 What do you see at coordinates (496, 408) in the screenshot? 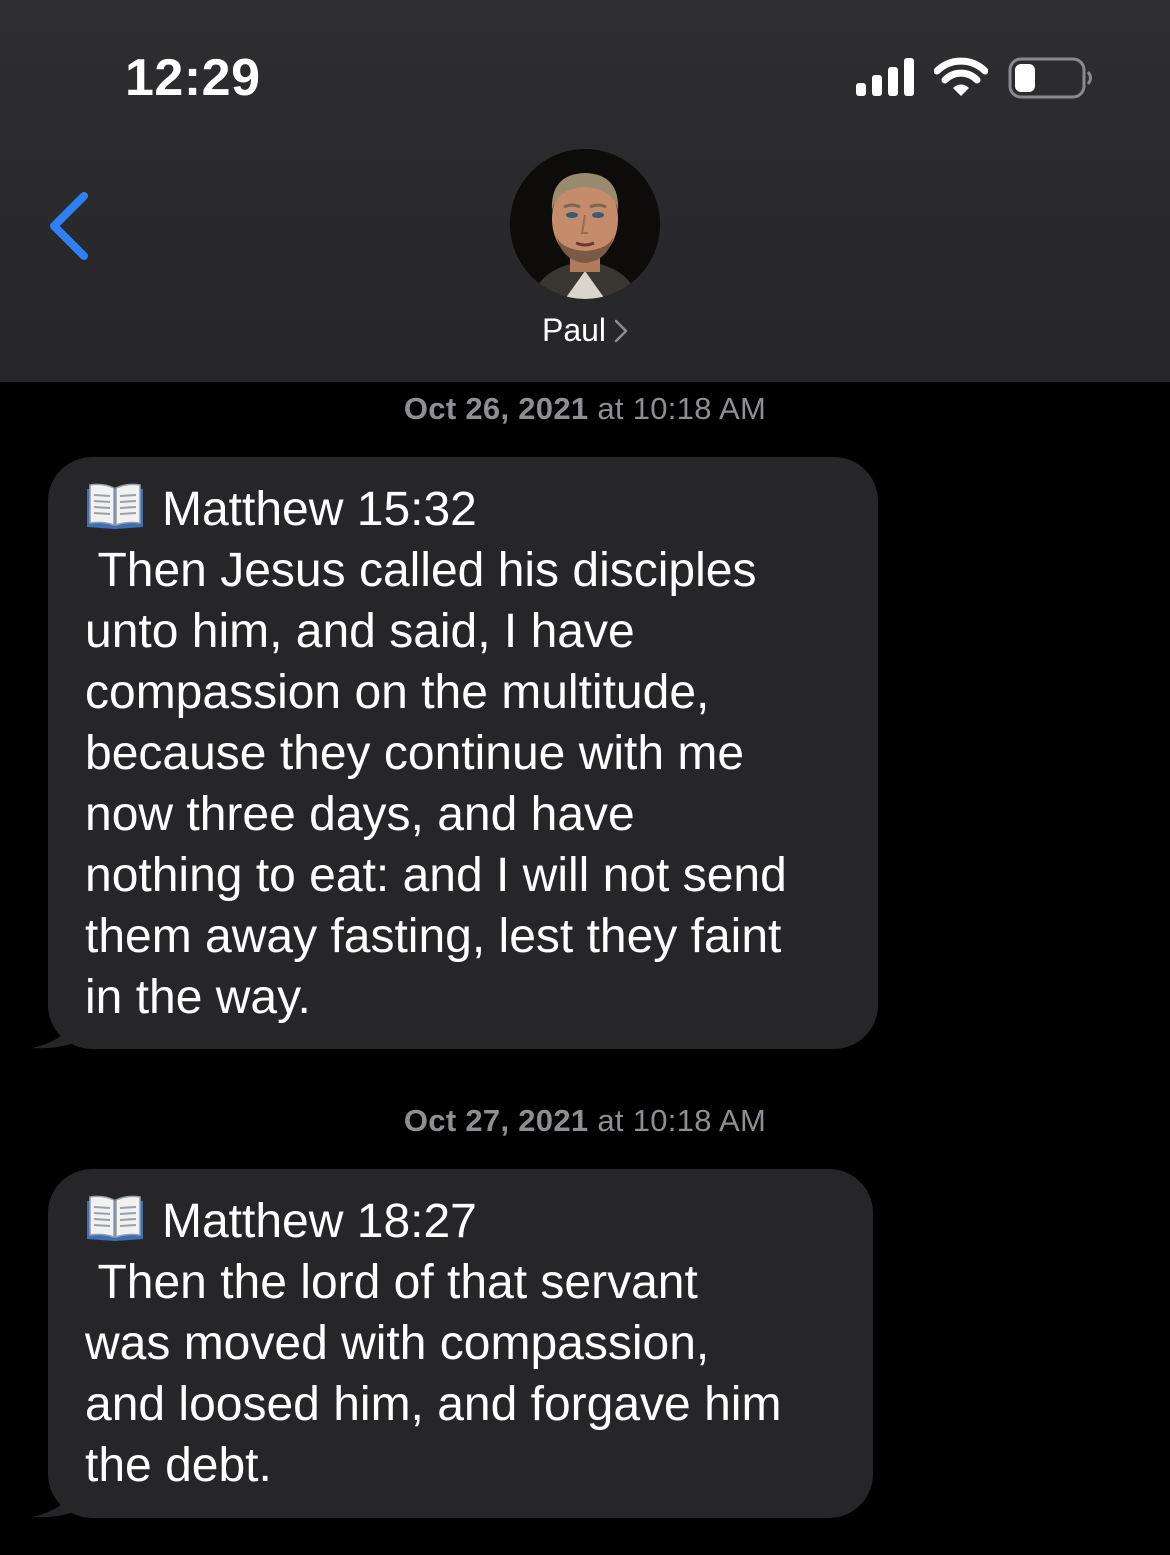
I see `timestamp-date: Oct 26, 2021` at bounding box center [496, 408].